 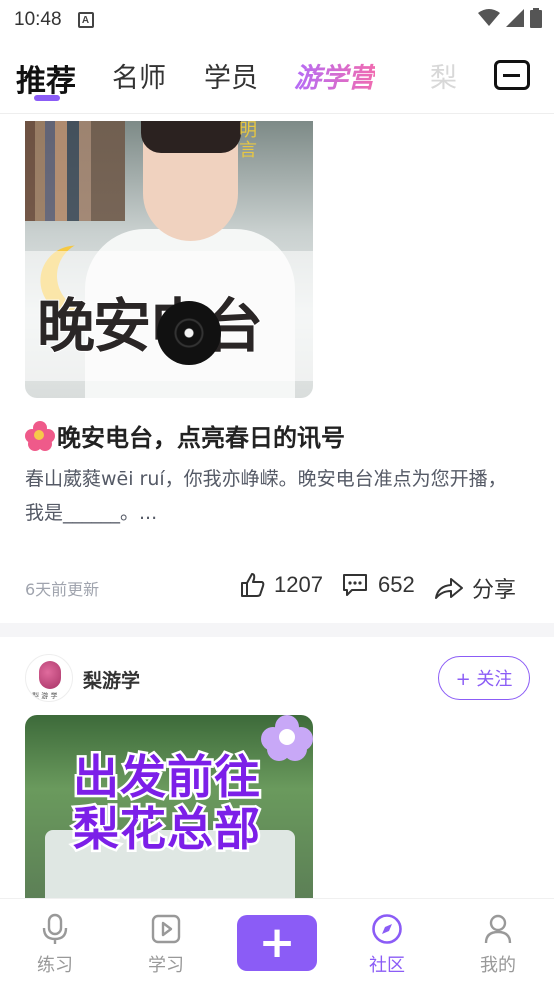 I want to click on nav-label: 社区, so click(x=387, y=965).